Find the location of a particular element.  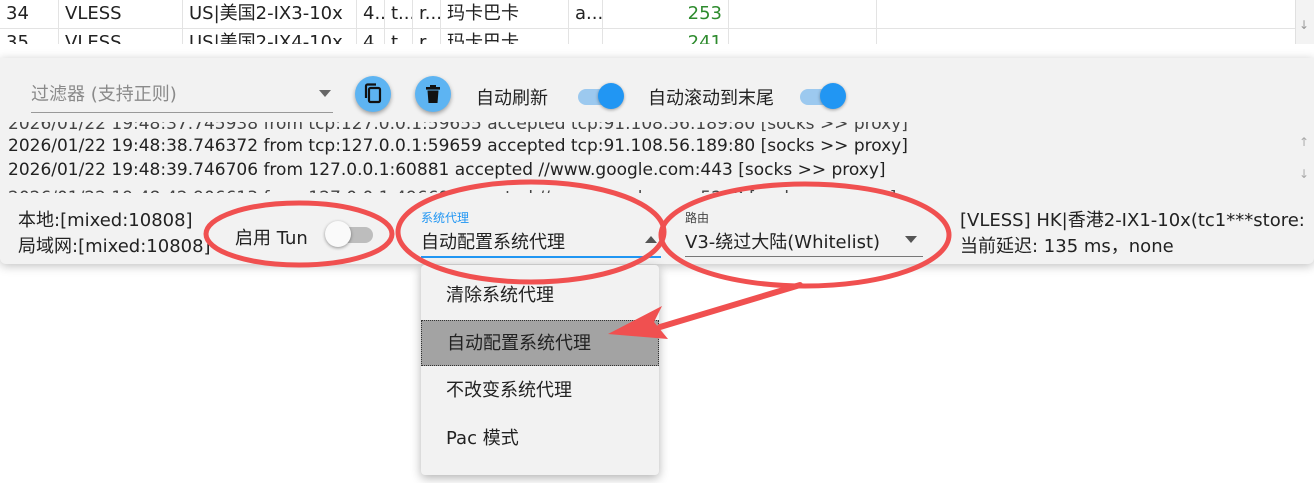

auto-scroll-toggle is located at coordinates (822, 96).